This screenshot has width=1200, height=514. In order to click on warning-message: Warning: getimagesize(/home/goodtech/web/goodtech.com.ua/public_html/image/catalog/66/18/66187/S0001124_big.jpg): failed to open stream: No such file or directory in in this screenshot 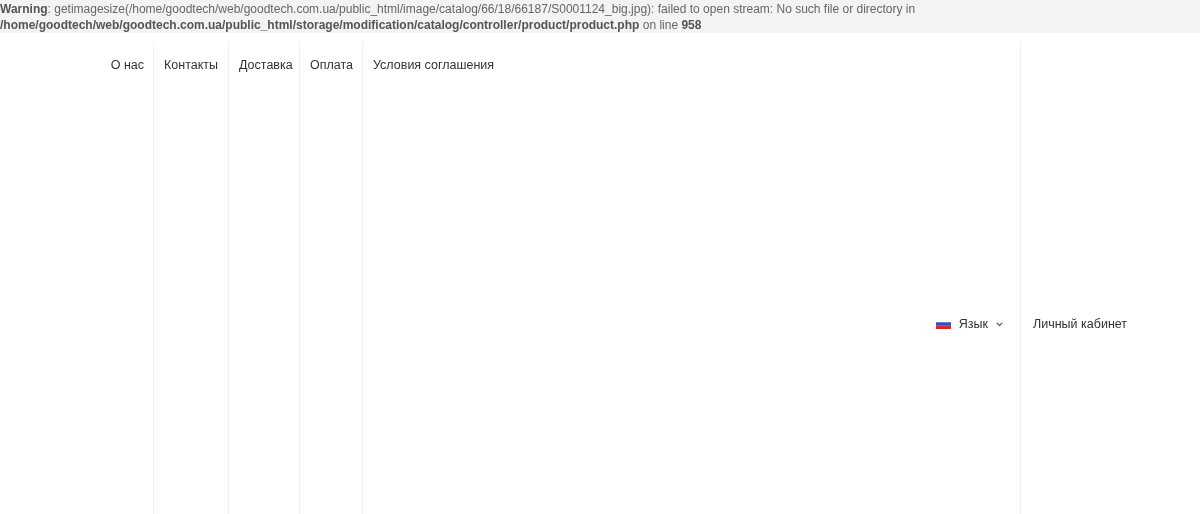, I will do `click(458, 9)`.